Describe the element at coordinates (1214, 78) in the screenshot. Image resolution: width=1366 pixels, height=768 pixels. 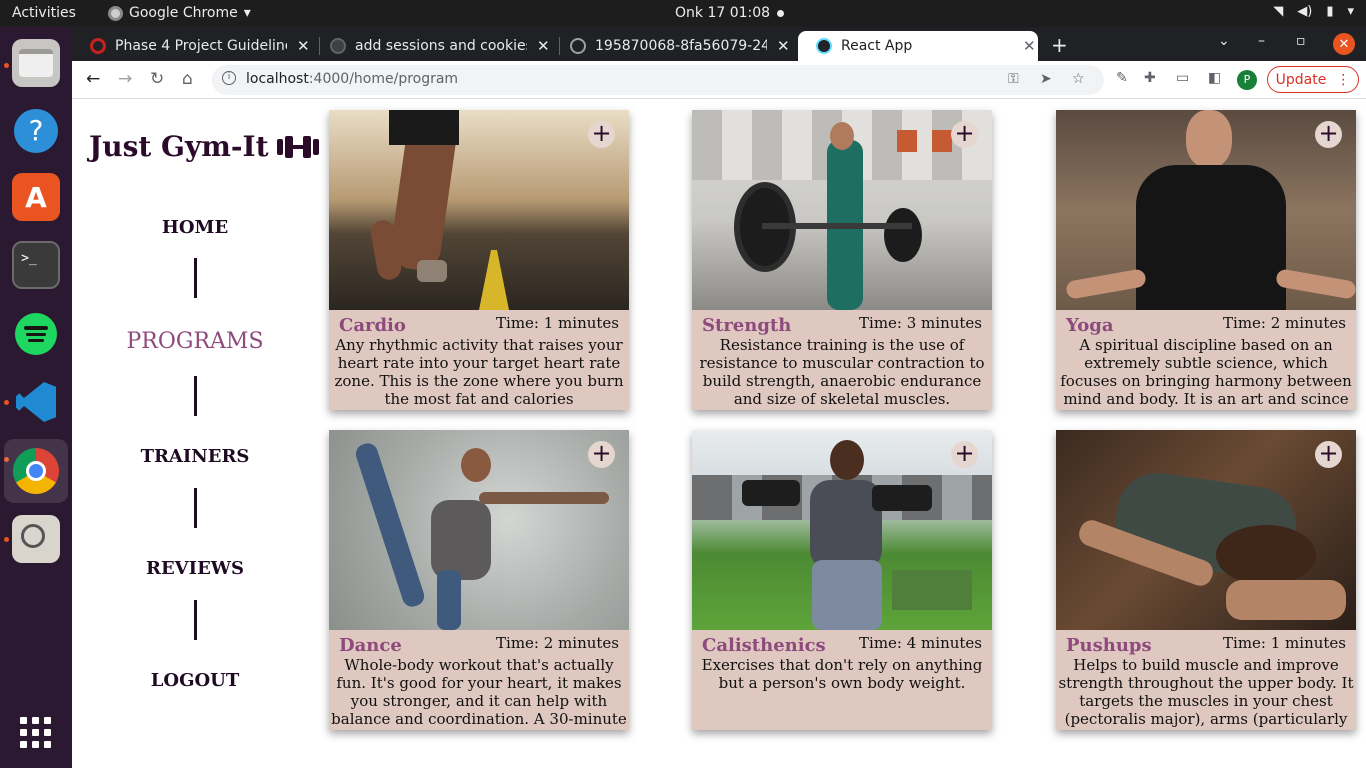
I see `side-panel-icon: ◧` at that location.